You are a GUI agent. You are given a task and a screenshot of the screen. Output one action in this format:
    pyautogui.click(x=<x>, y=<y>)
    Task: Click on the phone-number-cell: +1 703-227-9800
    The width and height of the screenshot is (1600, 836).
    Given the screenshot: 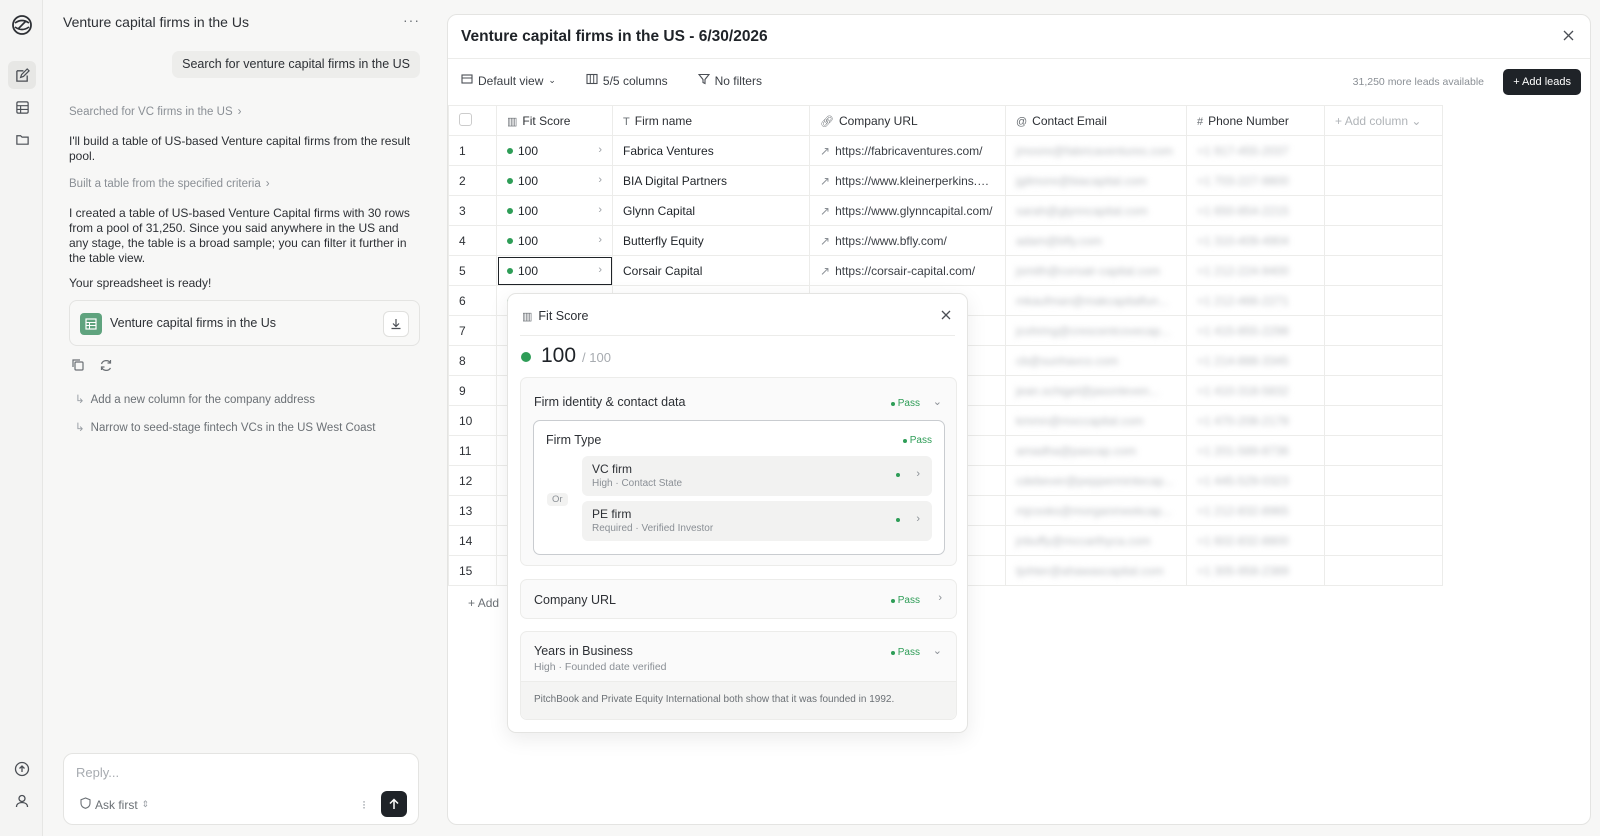 What is the action you would take?
    pyautogui.click(x=1255, y=180)
    